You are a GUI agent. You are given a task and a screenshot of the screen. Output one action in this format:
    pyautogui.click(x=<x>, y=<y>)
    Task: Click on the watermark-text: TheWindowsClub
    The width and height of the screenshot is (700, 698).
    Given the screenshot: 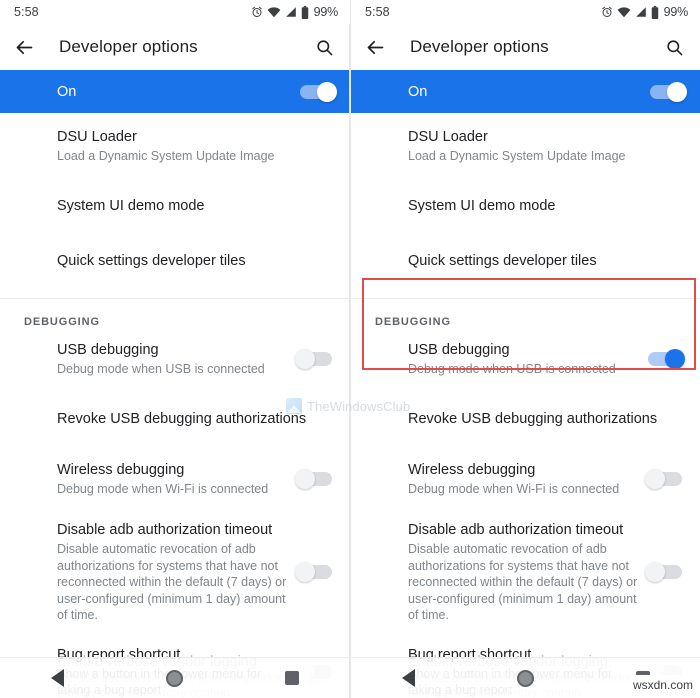 What is the action you would take?
    pyautogui.click(x=359, y=406)
    